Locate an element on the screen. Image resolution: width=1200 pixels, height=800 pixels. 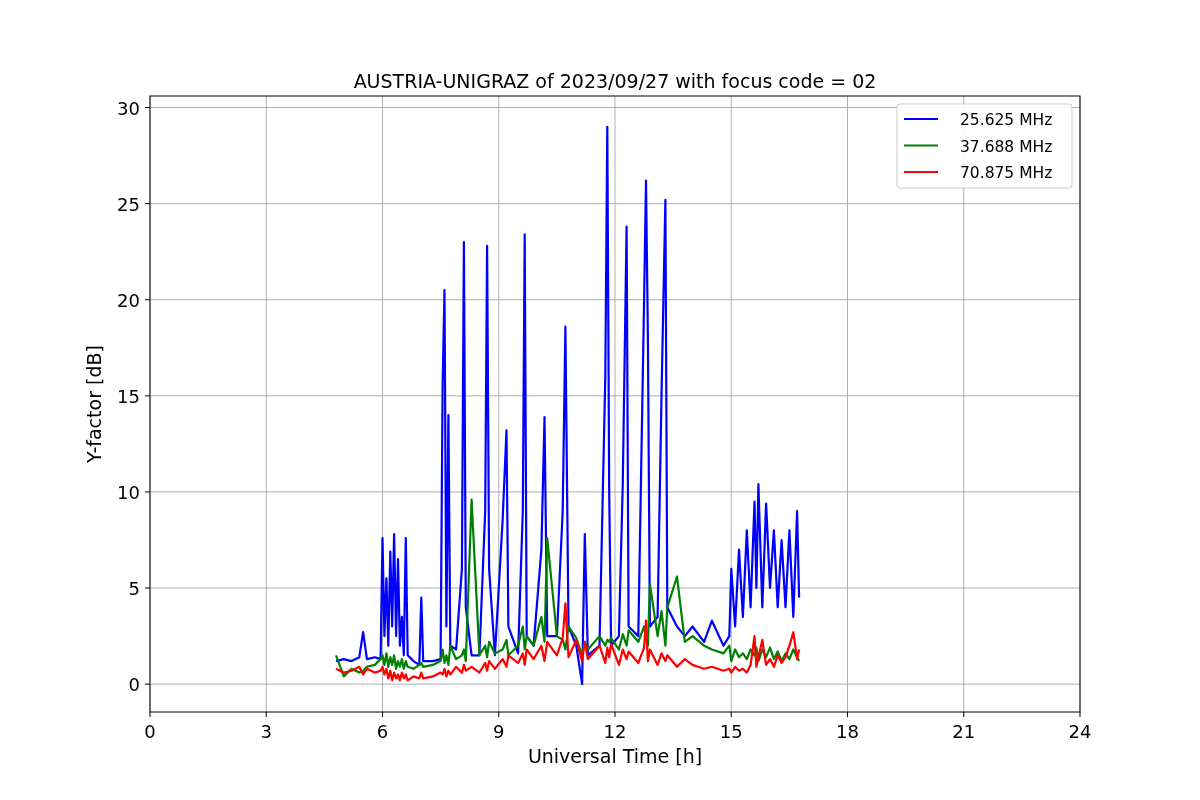
tick-label: 5 is located at coordinates (134, 589).